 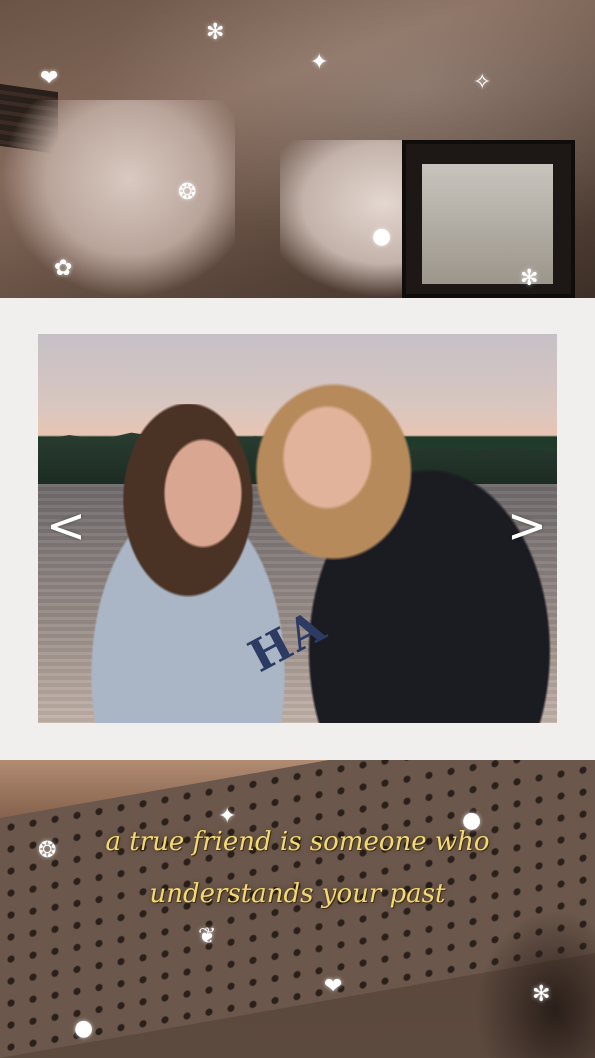 I want to click on quote-line-1: a true friend is someone who, so click(x=297, y=842).